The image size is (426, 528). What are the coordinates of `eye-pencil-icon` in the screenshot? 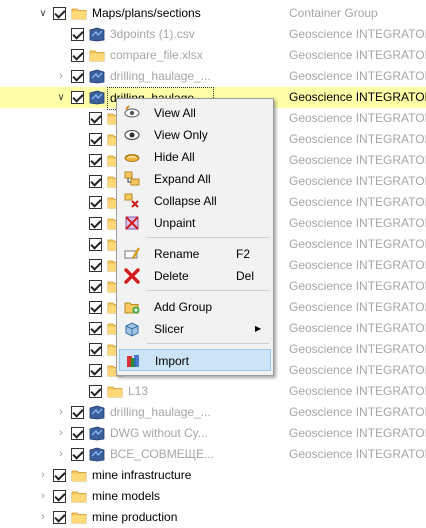 It's located at (132, 113).